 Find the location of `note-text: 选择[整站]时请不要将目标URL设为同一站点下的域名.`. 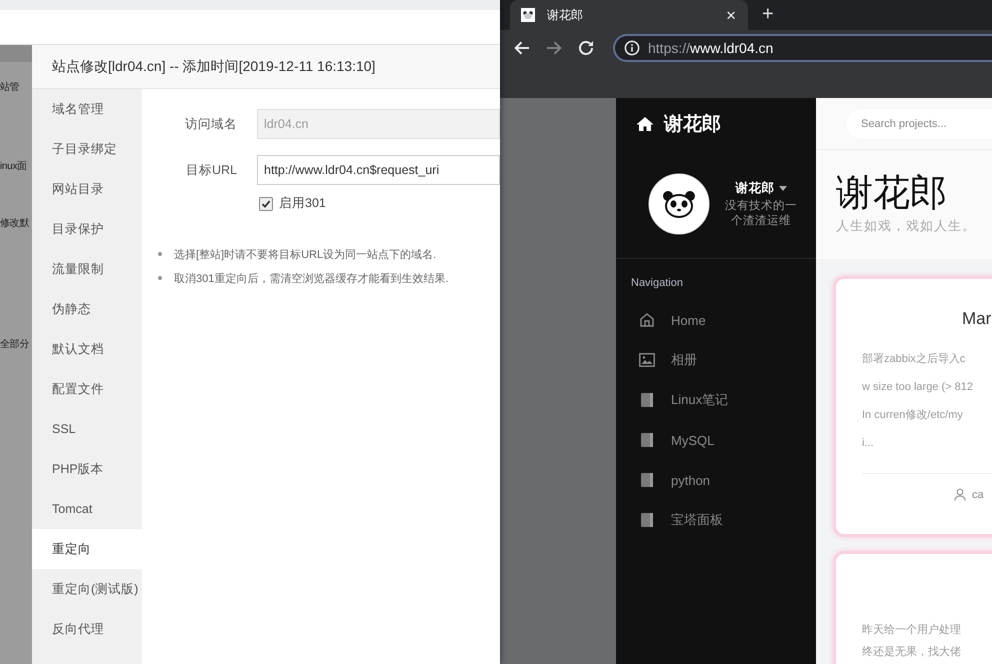

note-text: 选择[整站]时请不要将目标URL设为同一站点下的域名. is located at coordinates (305, 255).